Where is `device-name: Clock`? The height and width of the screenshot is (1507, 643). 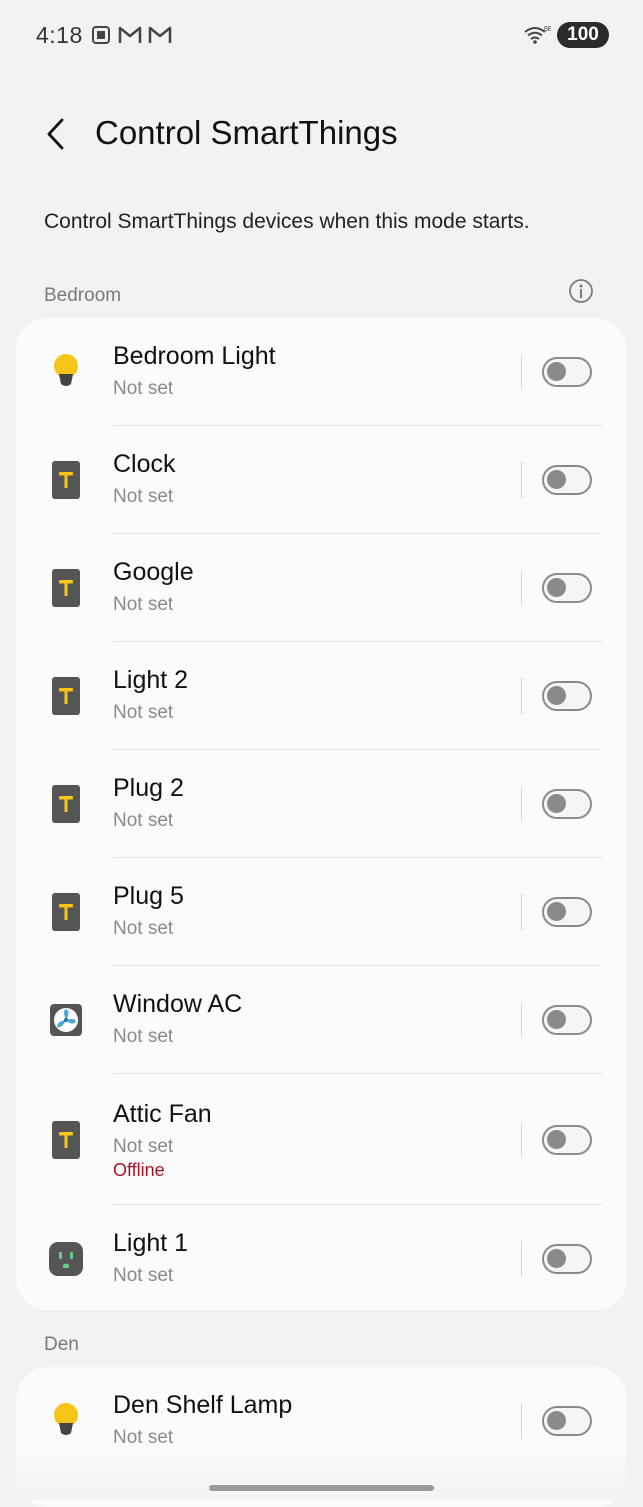
device-name: Clock is located at coordinates (144, 464).